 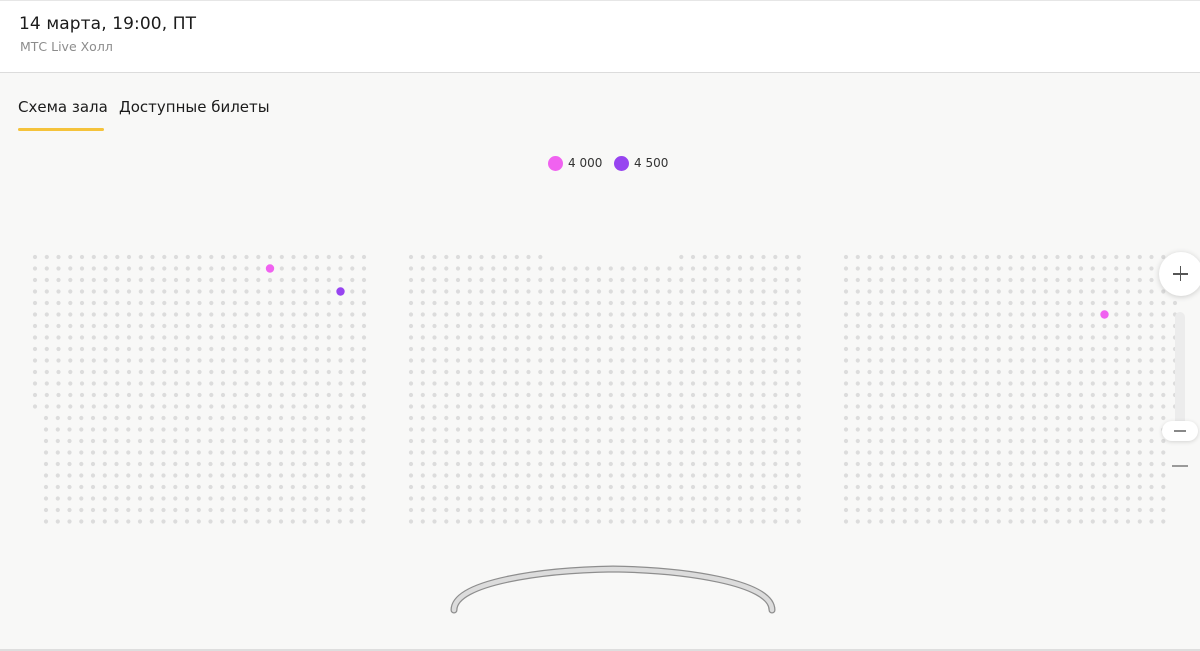 What do you see at coordinates (1184, 466) in the screenshot?
I see `zoom-out-button` at bounding box center [1184, 466].